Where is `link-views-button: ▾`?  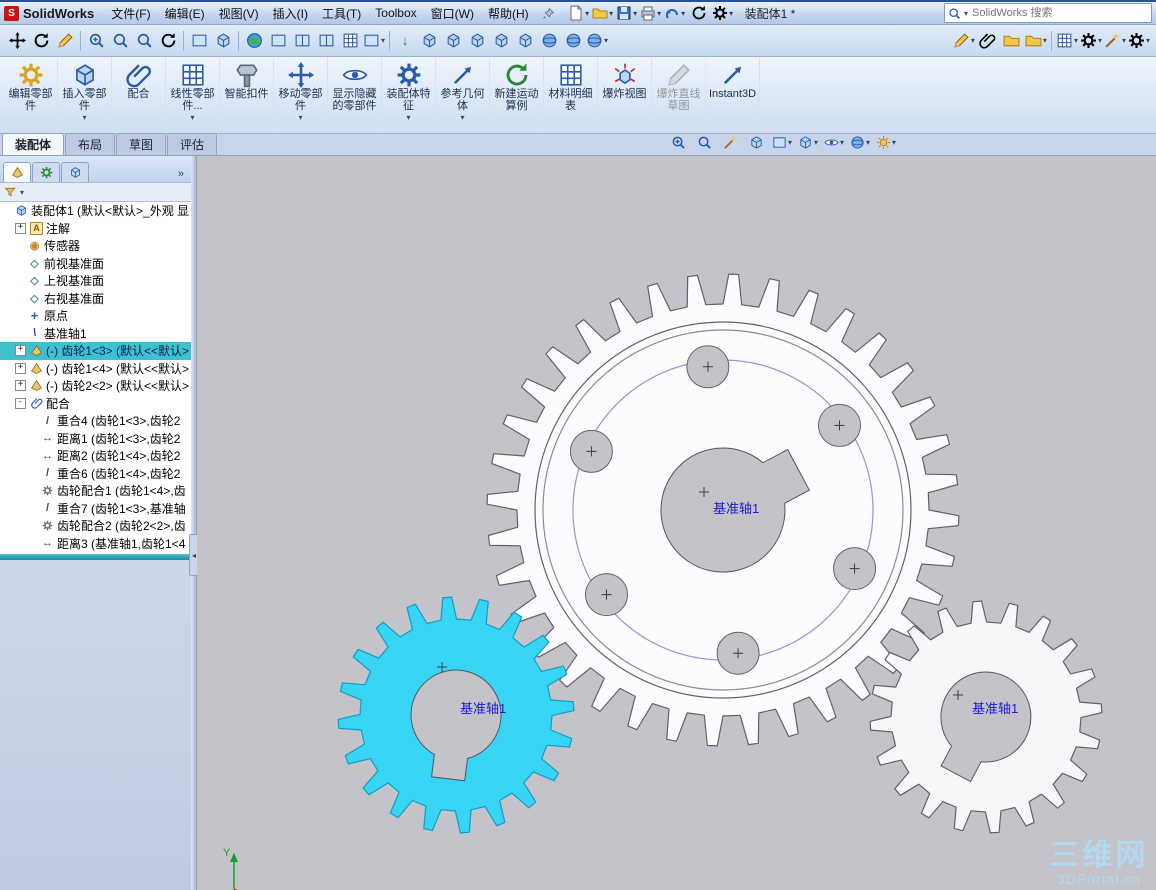 link-views-button: ▾ is located at coordinates (374, 41).